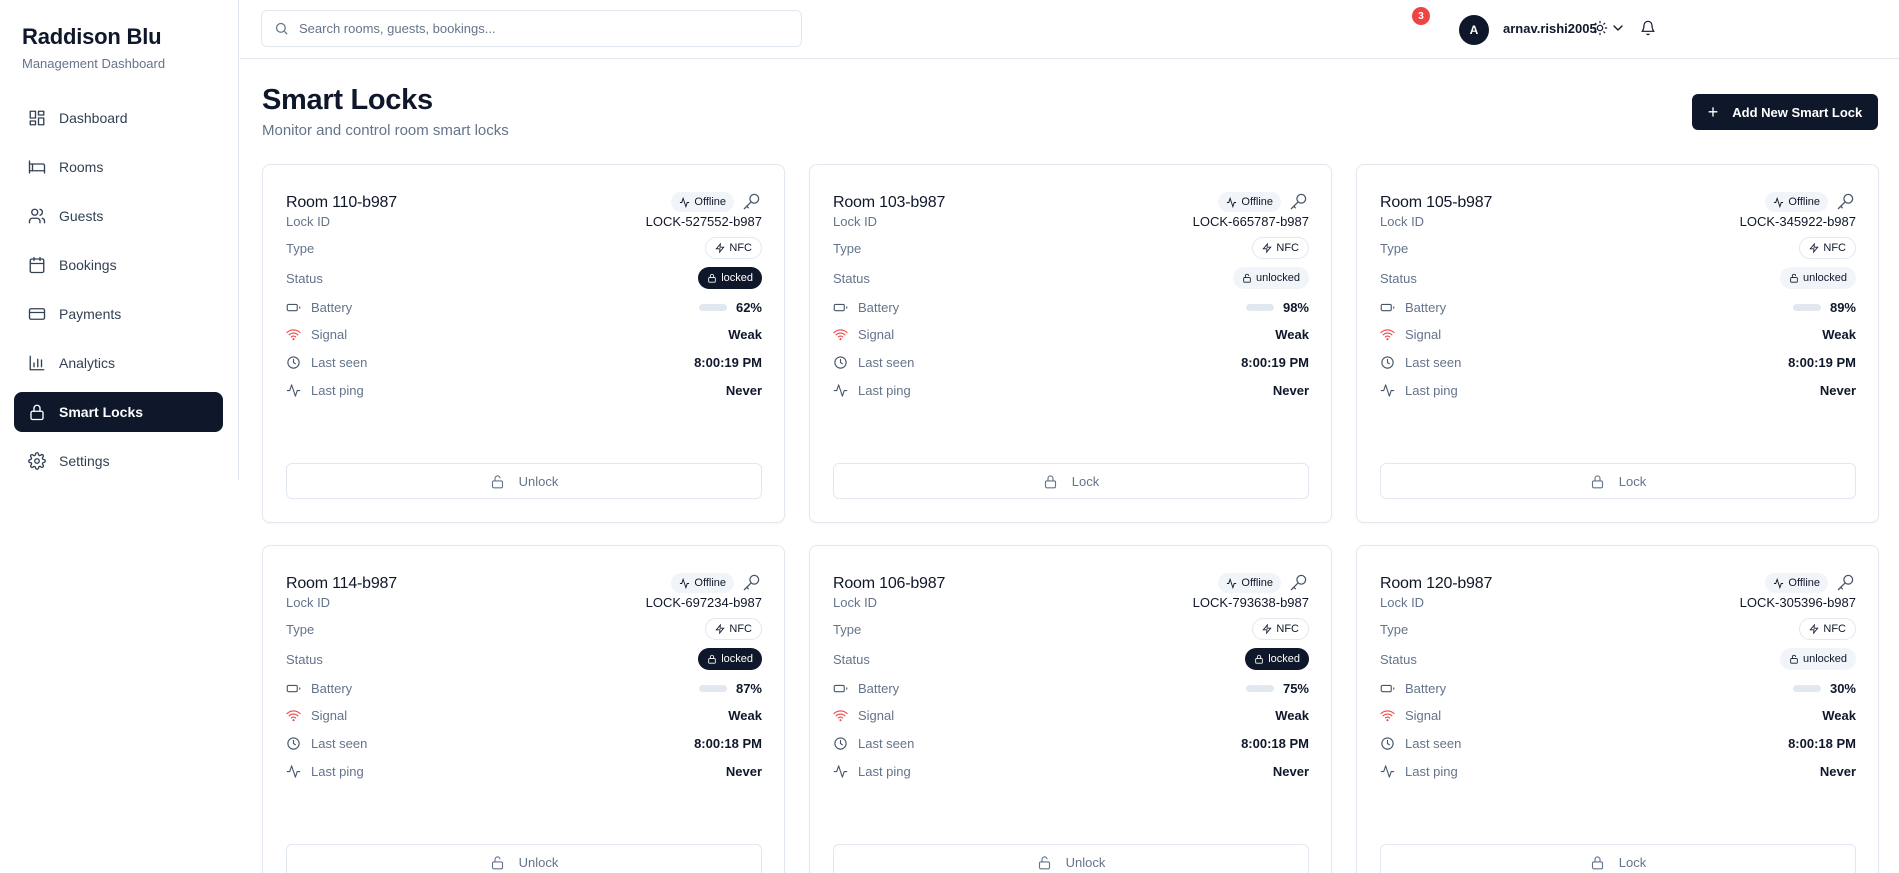  What do you see at coordinates (1797, 221) in the screenshot?
I see `lock-id-value: LOCK-345922-b987` at bounding box center [1797, 221].